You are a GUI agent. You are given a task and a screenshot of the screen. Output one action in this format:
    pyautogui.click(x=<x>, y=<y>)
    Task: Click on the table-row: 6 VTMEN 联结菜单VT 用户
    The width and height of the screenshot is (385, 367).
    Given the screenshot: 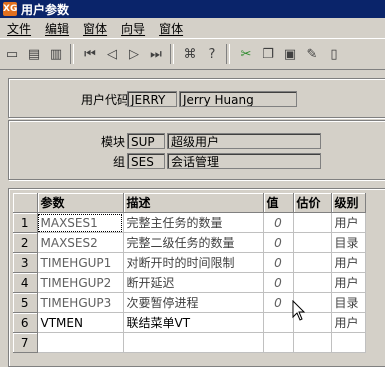 What is the action you would take?
    pyautogui.click(x=189, y=322)
    